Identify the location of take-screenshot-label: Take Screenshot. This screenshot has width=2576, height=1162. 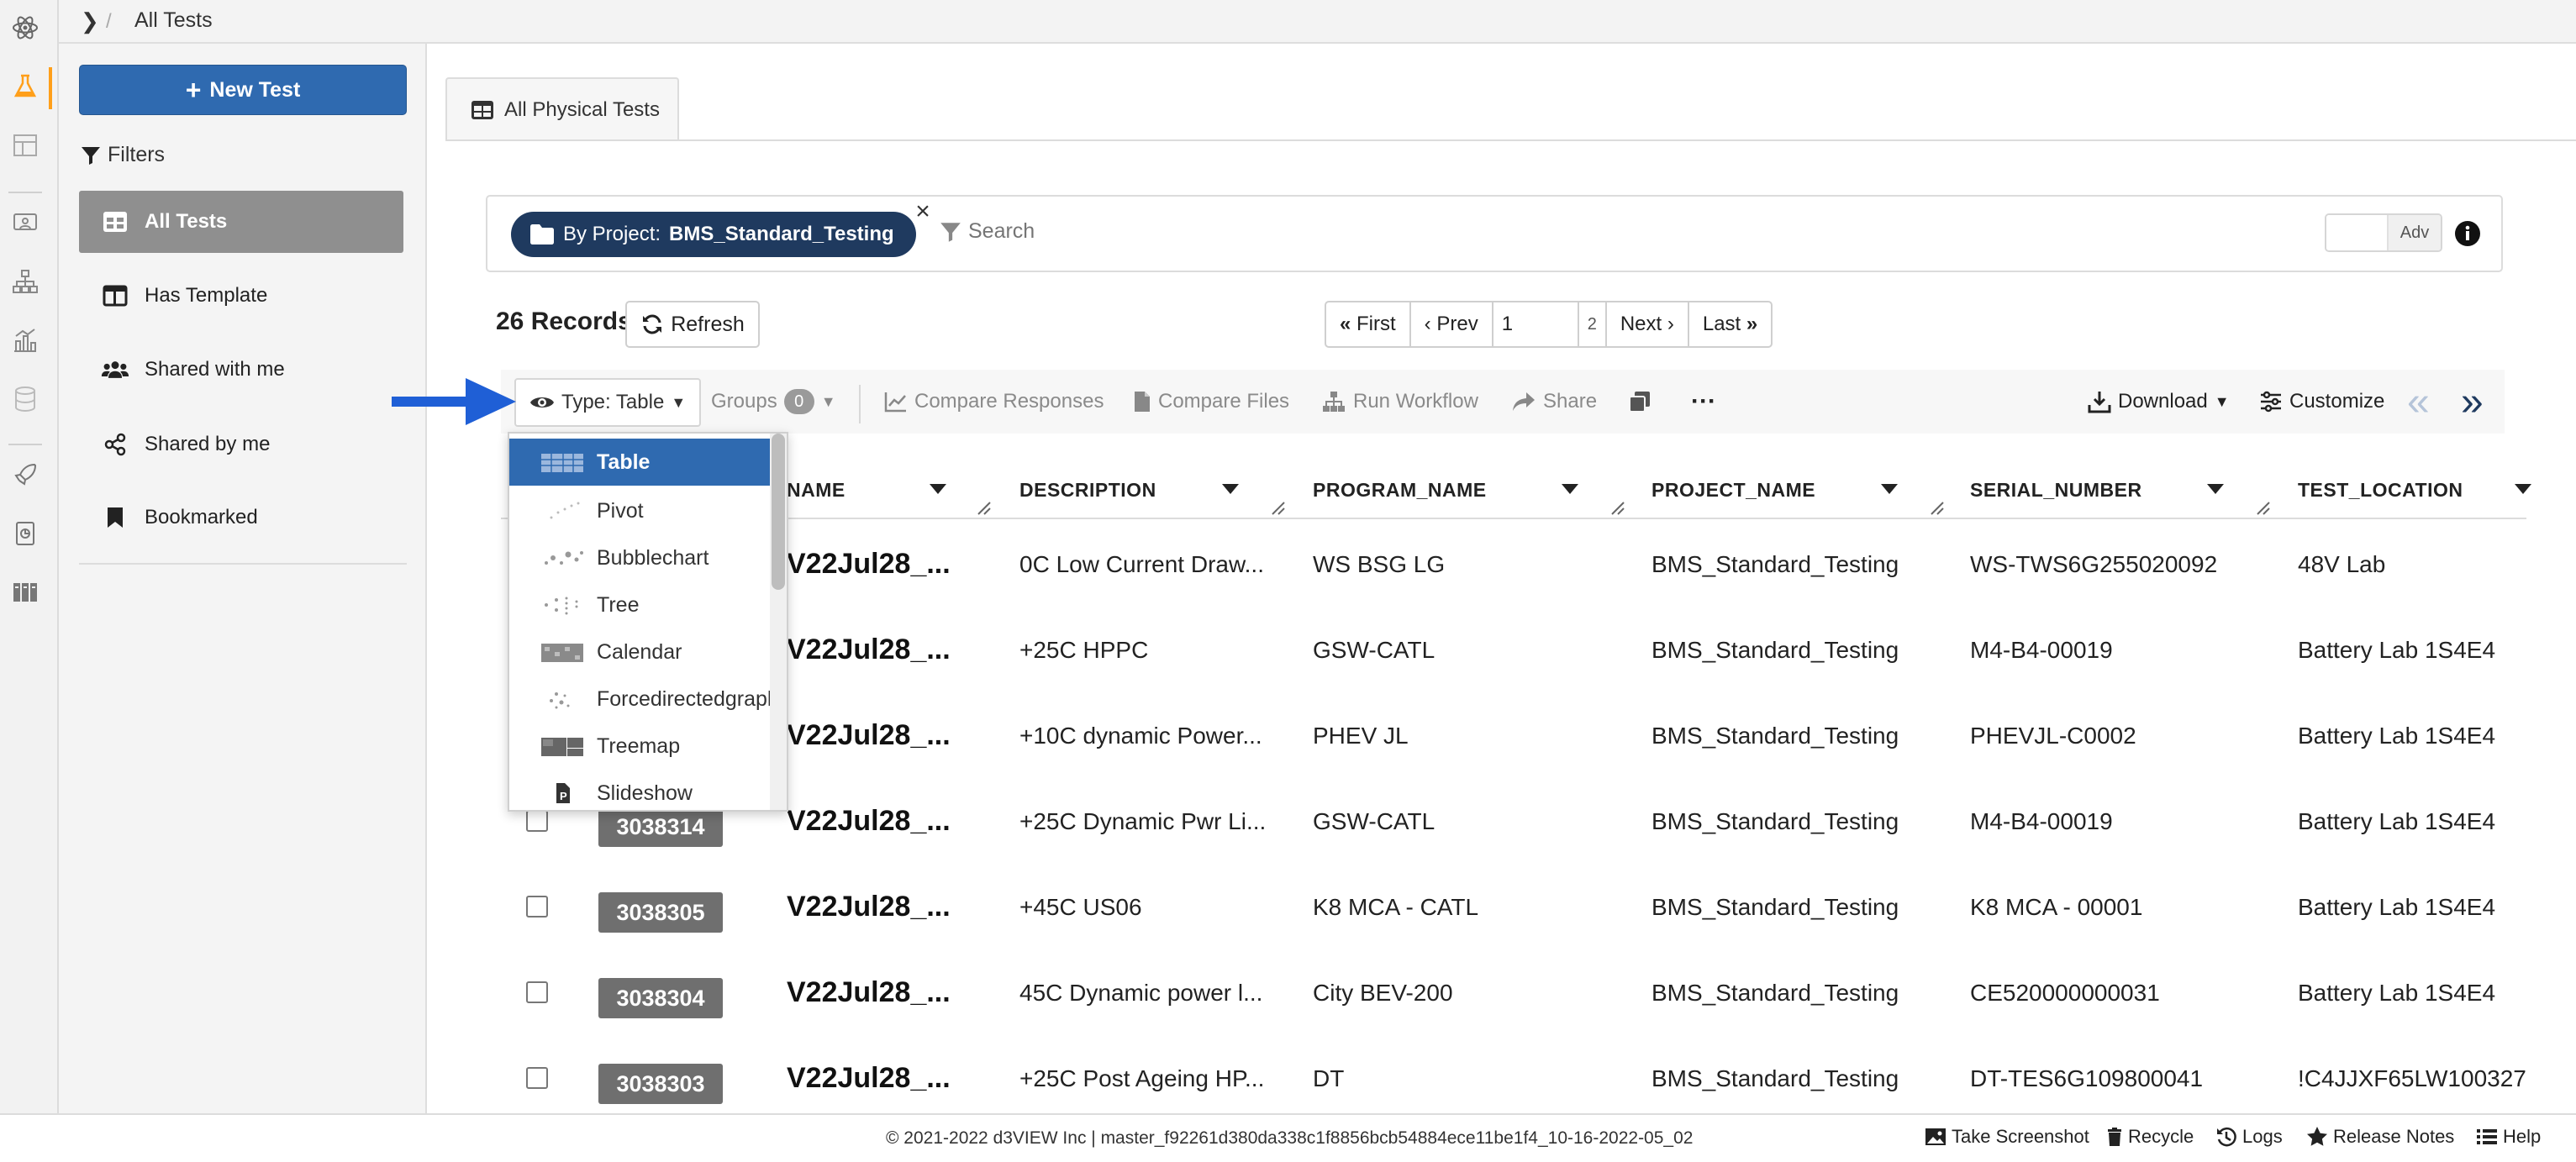
(2020, 1136).